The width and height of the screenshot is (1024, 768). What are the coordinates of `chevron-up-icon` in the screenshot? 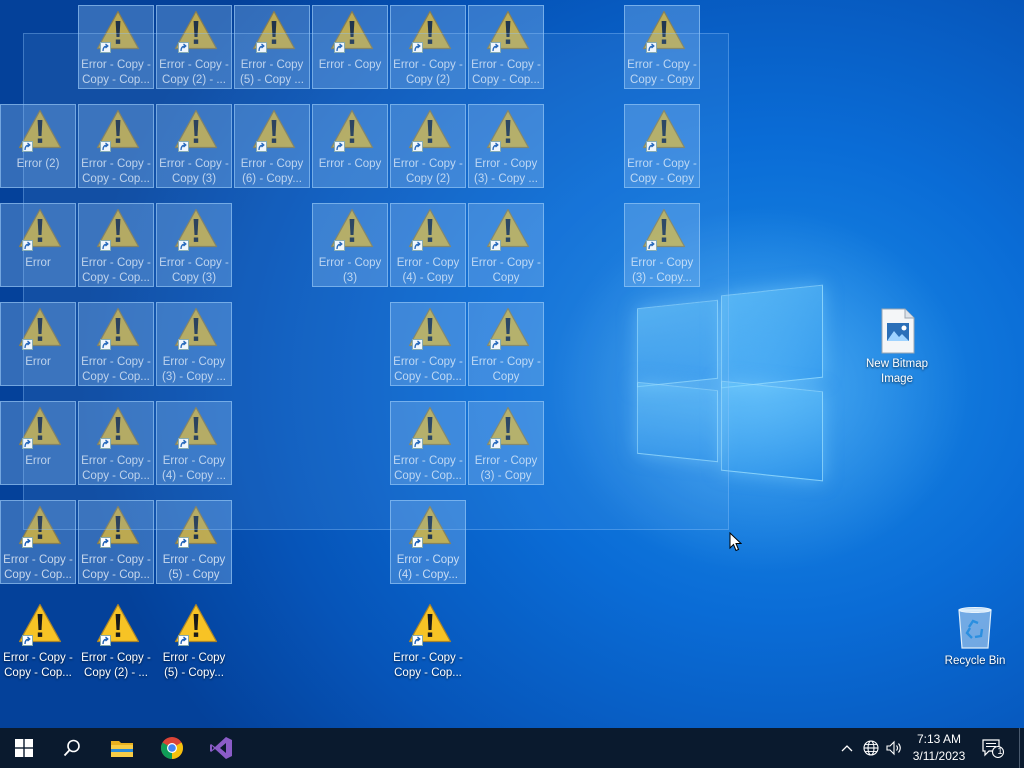 It's located at (847, 748).